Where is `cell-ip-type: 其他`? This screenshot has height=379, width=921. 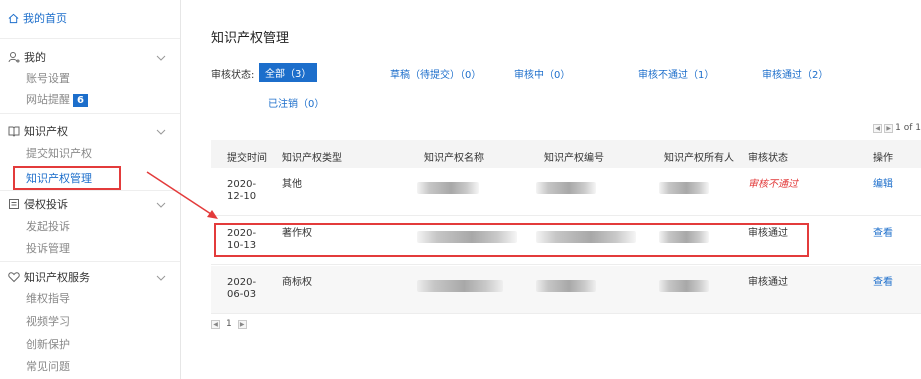
cell-ip-type: 其他 is located at coordinates (292, 184).